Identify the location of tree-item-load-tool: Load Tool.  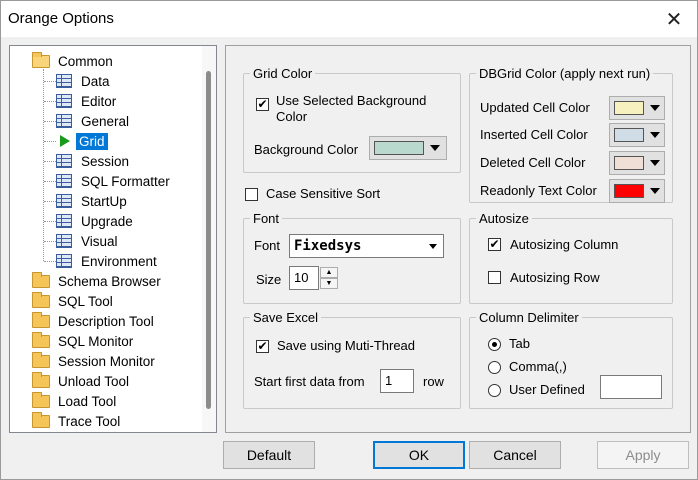
(75, 401).